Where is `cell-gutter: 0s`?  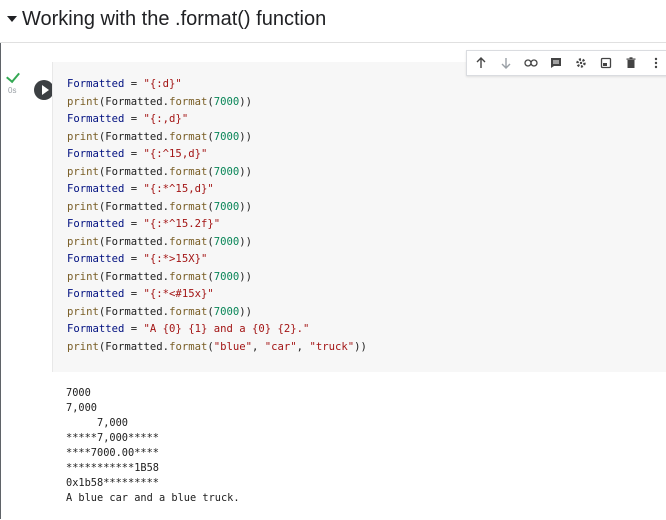
cell-gutter: 0s is located at coordinates (27, 217).